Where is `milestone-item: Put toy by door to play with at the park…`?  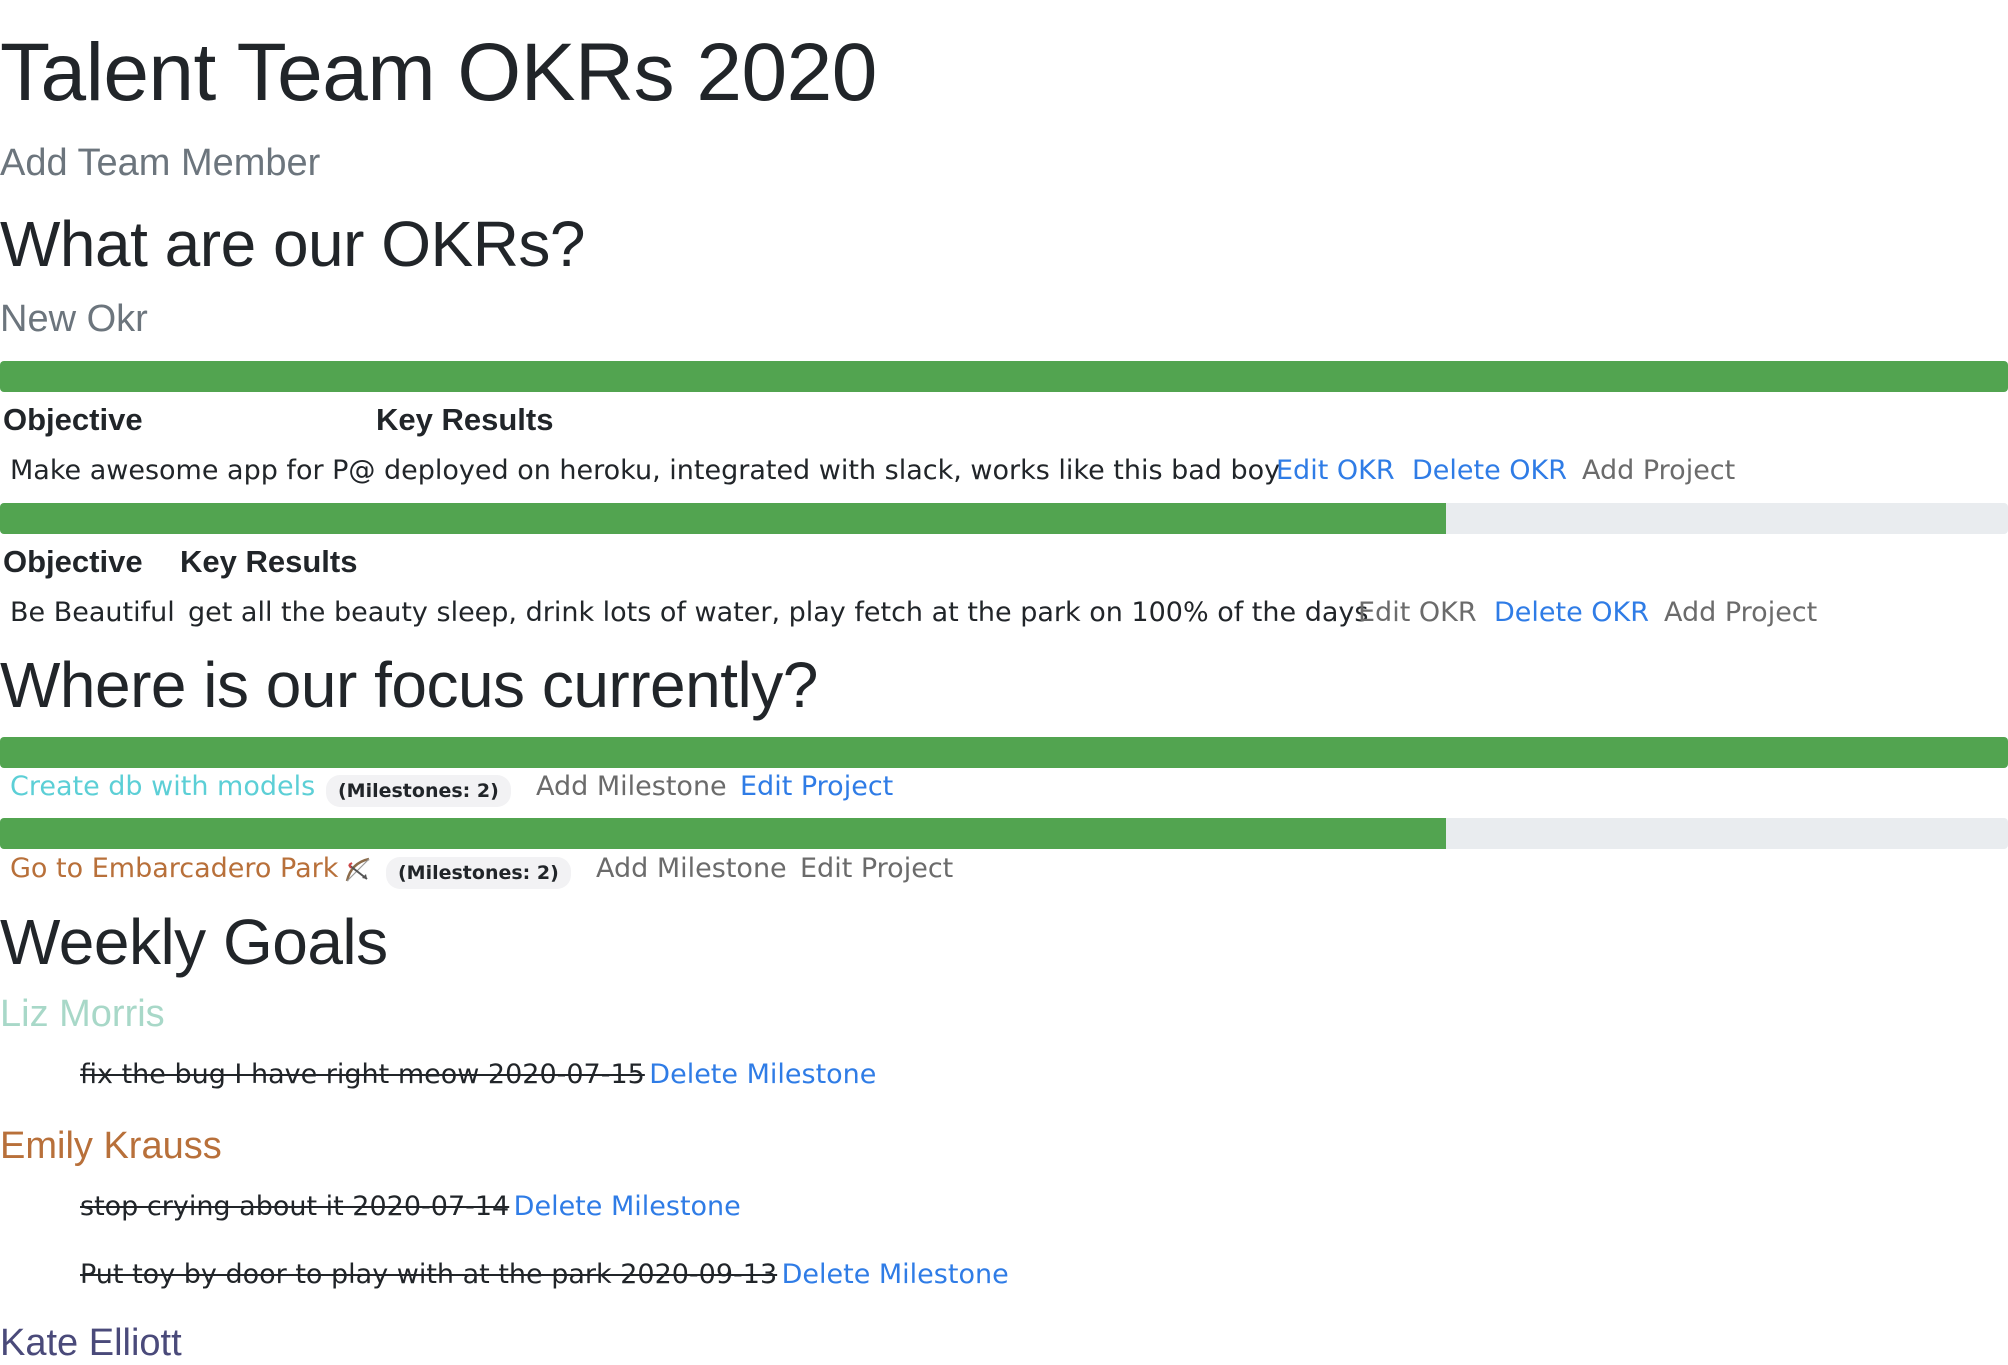
milestone-item: Put toy by door to play with at the park… is located at coordinates (544, 1274).